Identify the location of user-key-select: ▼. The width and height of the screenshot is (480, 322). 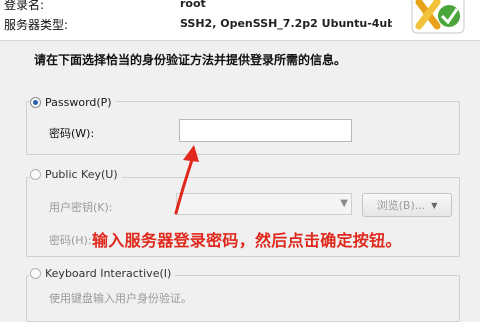
(264, 204).